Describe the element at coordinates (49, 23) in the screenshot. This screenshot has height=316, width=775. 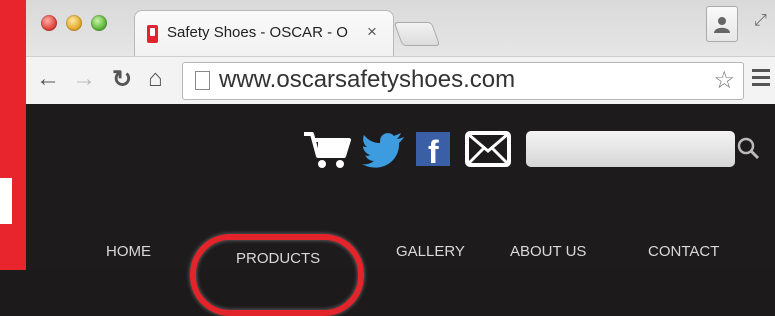
I see `close-window-button` at that location.